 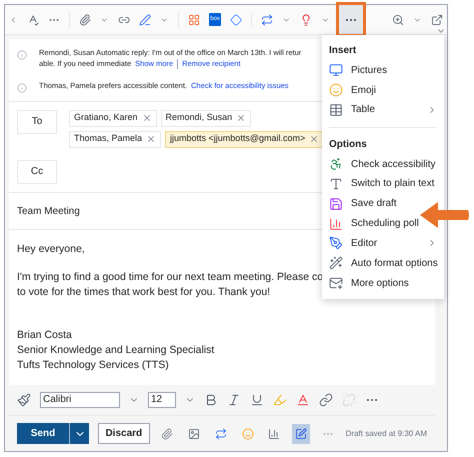 What do you see at coordinates (79, 433) in the screenshot?
I see `send-options-button` at bounding box center [79, 433].